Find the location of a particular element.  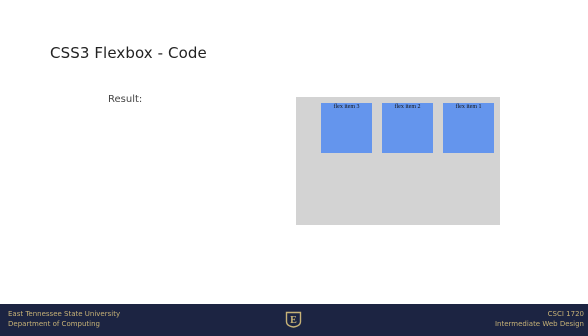

etsu-logo-icon: E is located at coordinates (293, 319).